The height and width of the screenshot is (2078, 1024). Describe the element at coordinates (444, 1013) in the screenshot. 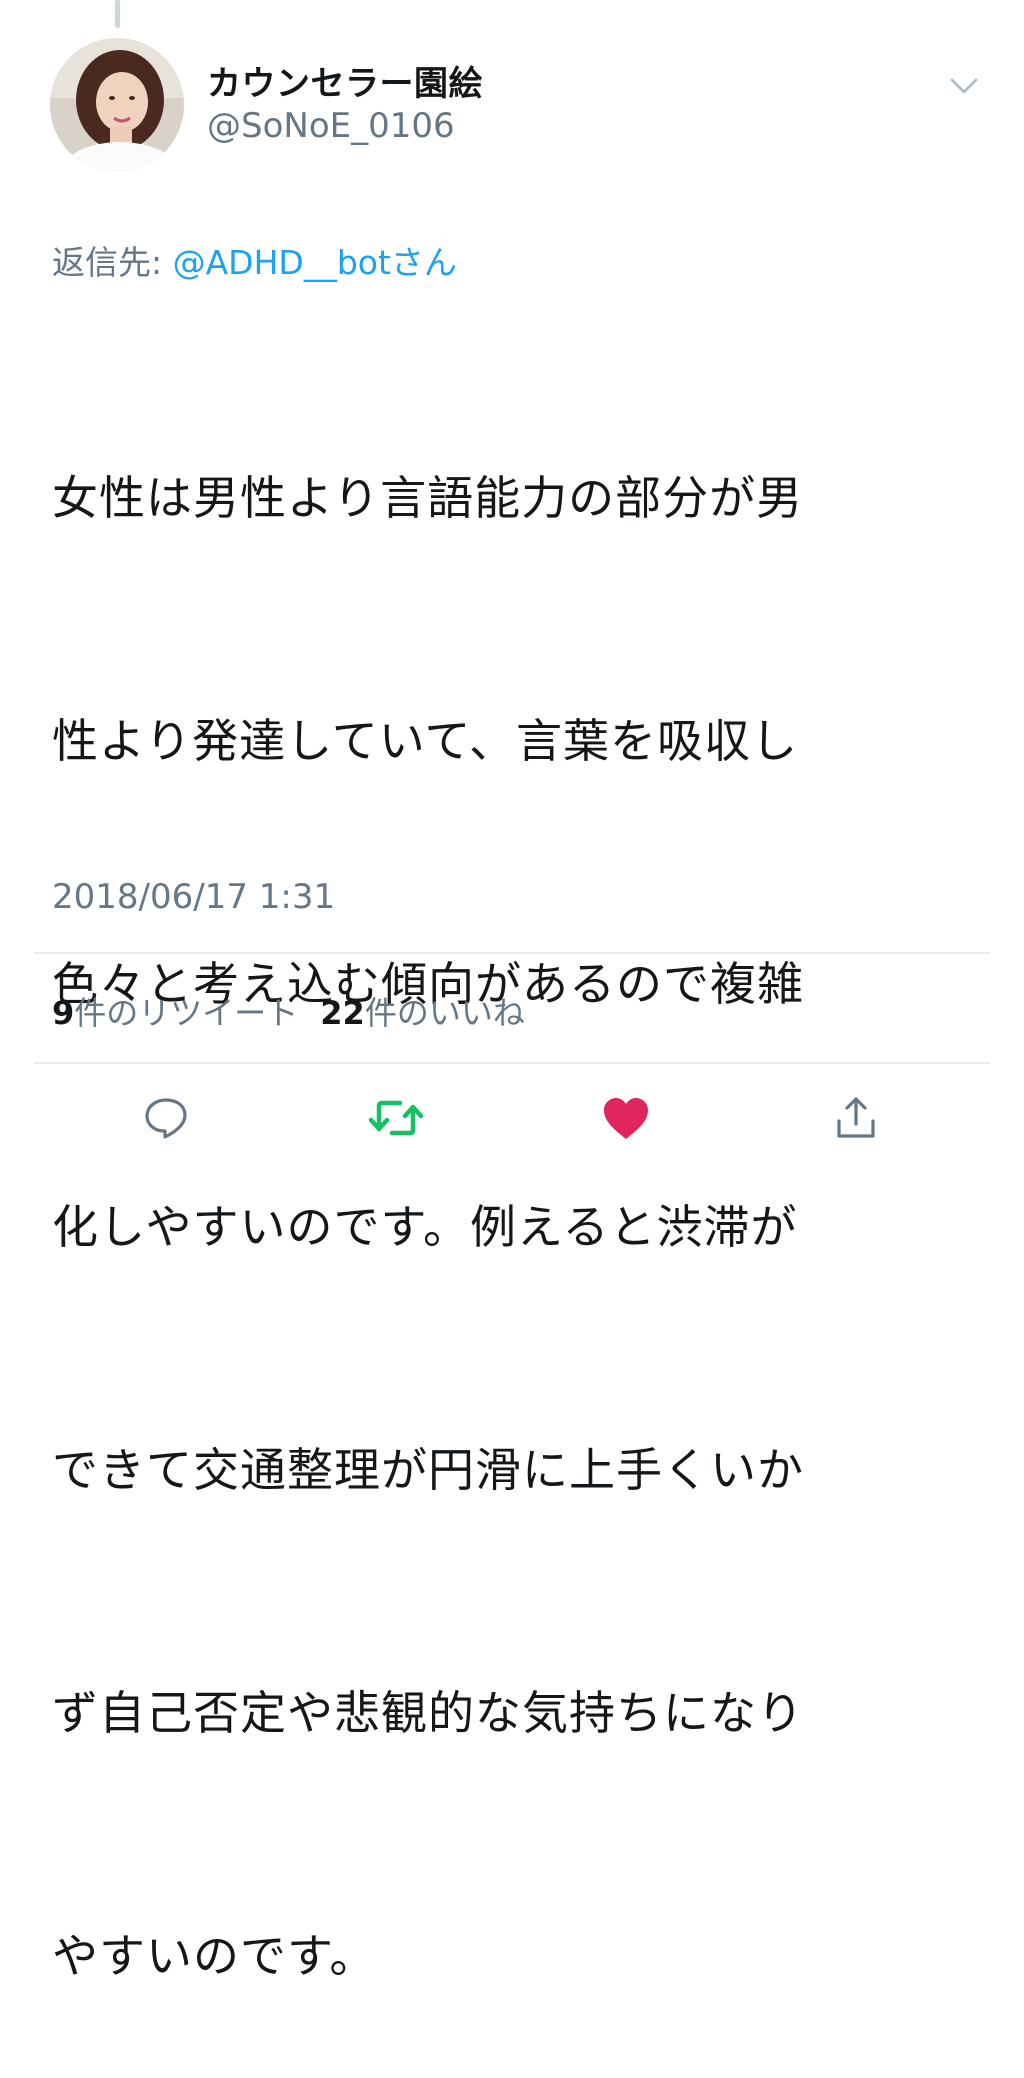

I see `likes-label: 件のいいね` at that location.